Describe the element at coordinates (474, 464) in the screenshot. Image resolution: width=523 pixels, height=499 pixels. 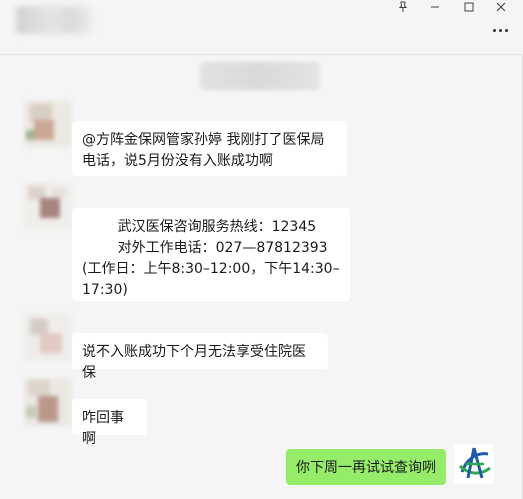
I see `self-avatar-logo` at that location.